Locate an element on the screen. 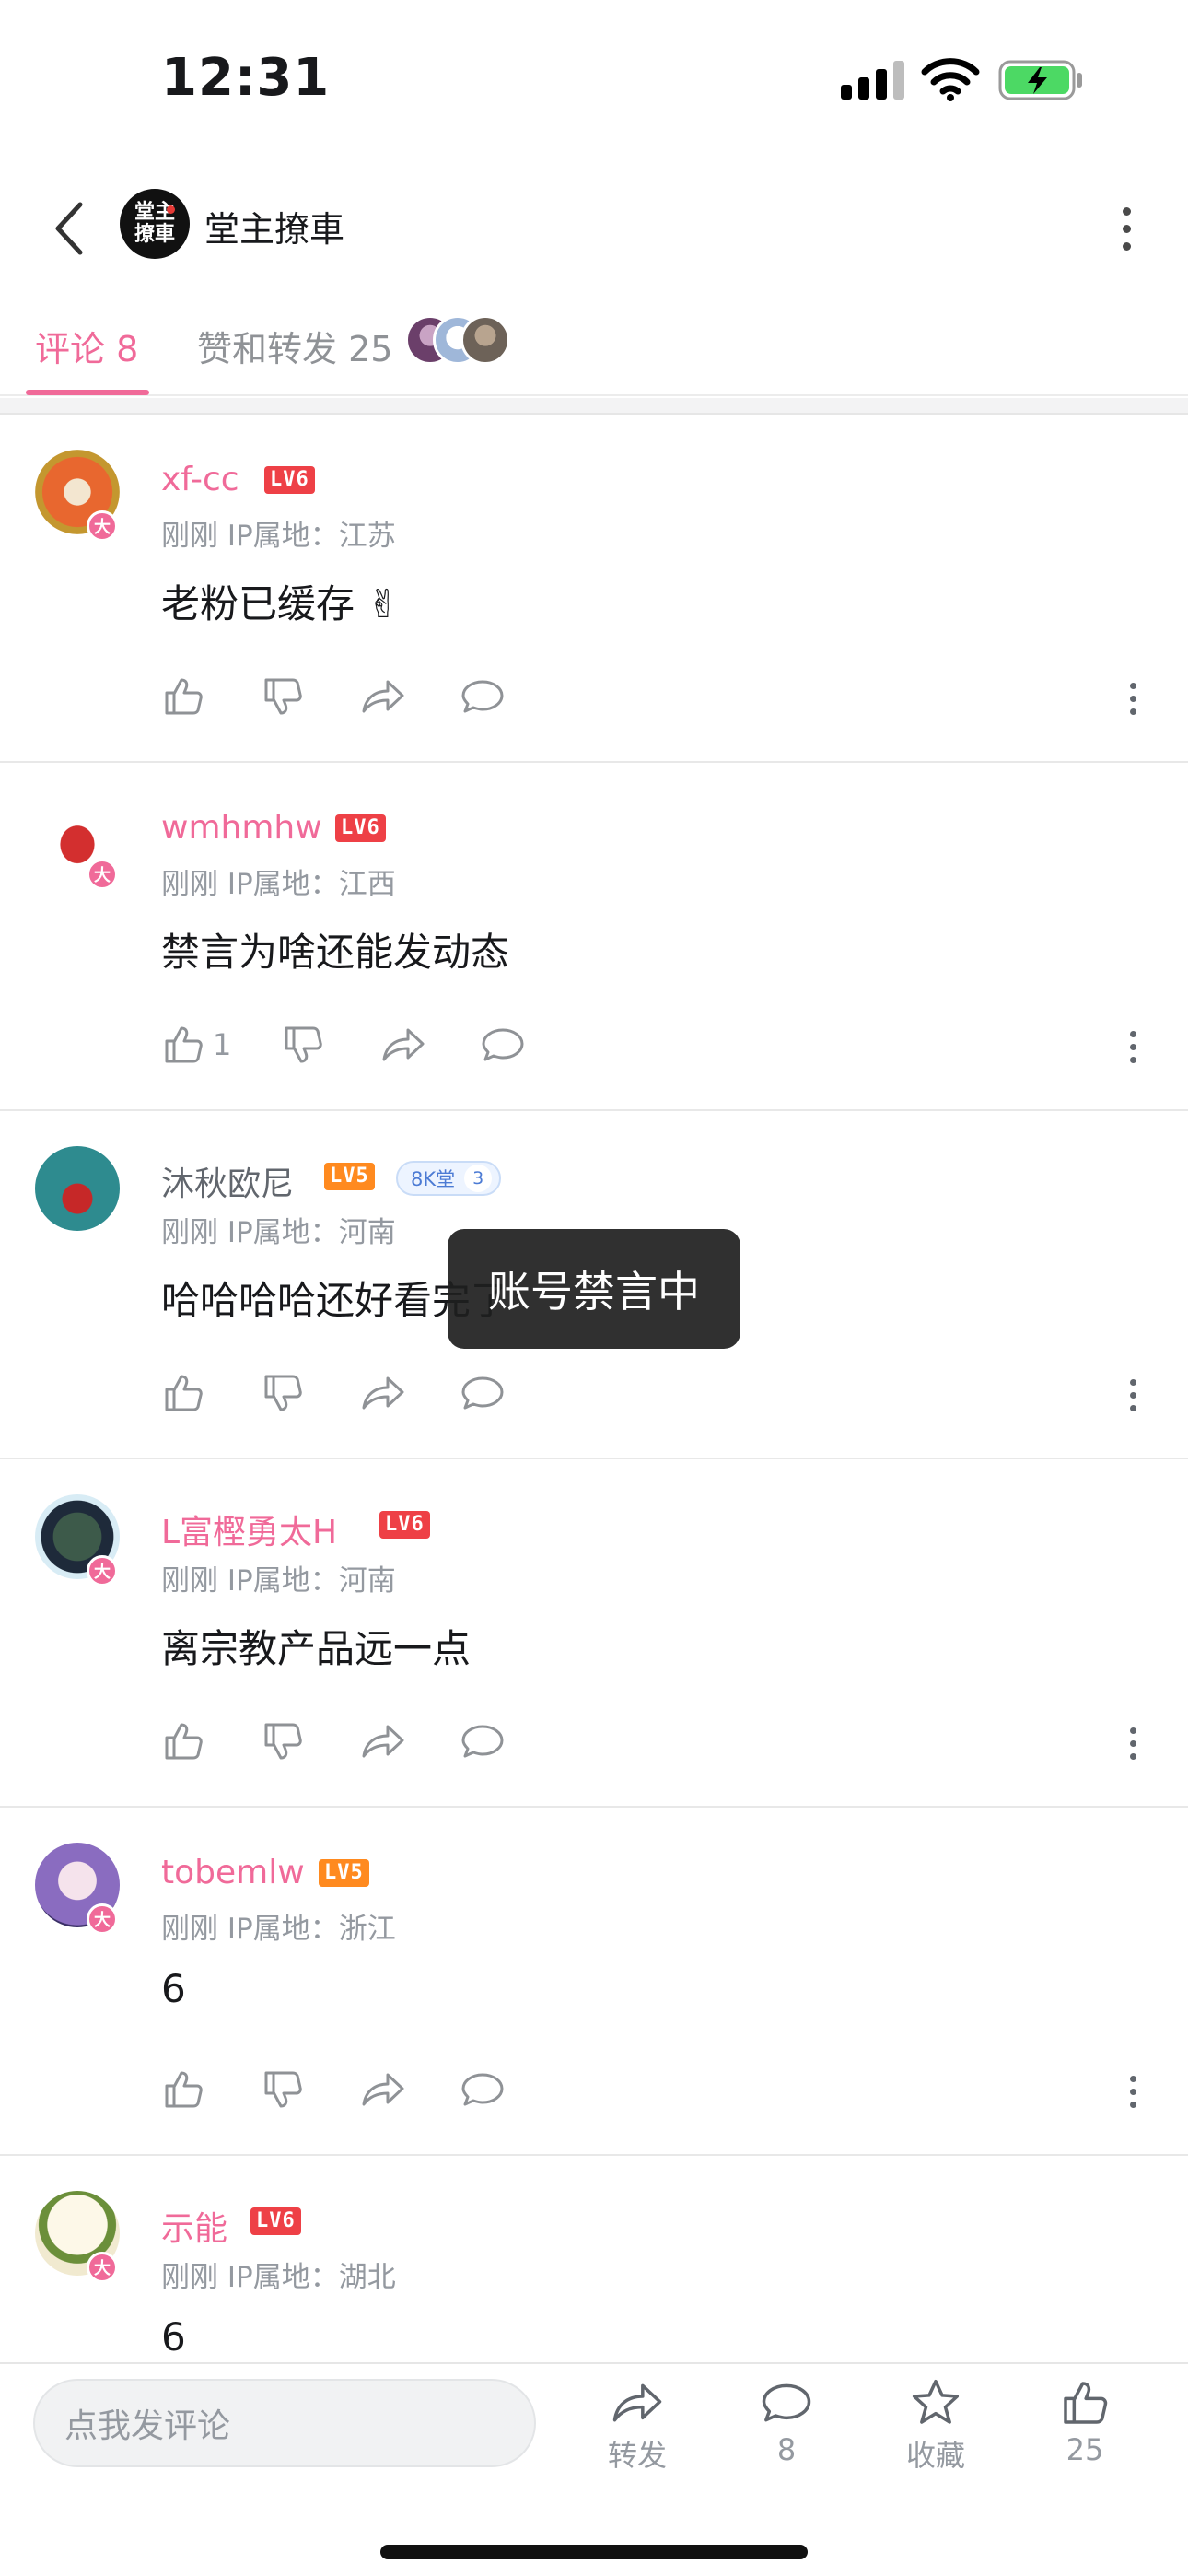 The height and width of the screenshot is (2576, 1188). share-label: 转发 is located at coordinates (637, 2455).